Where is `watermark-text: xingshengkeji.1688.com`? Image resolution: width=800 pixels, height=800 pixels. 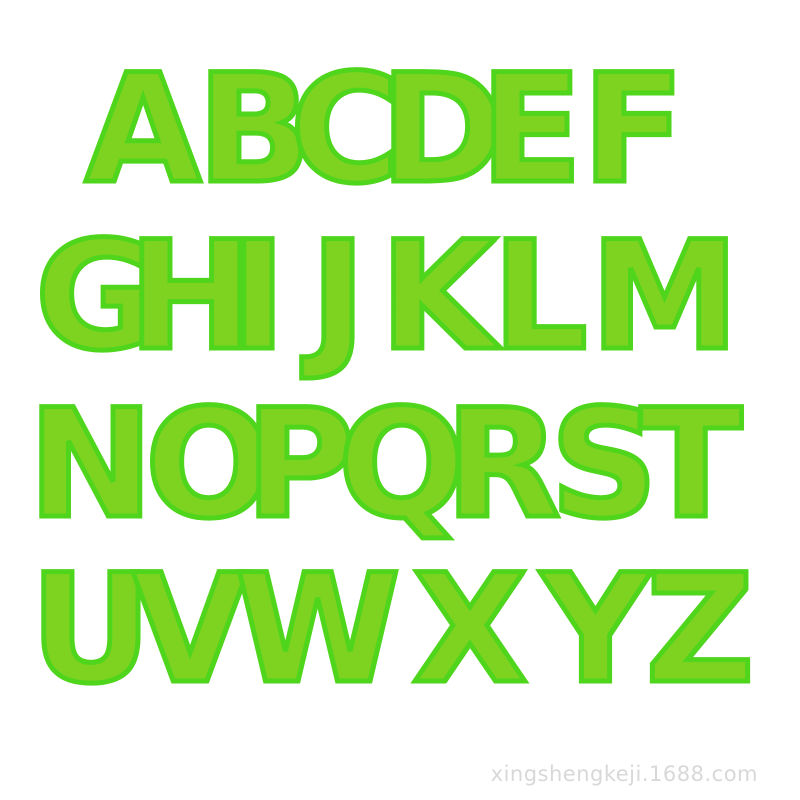
watermark-text: xingshengkeji.1688.com is located at coordinates (624, 774).